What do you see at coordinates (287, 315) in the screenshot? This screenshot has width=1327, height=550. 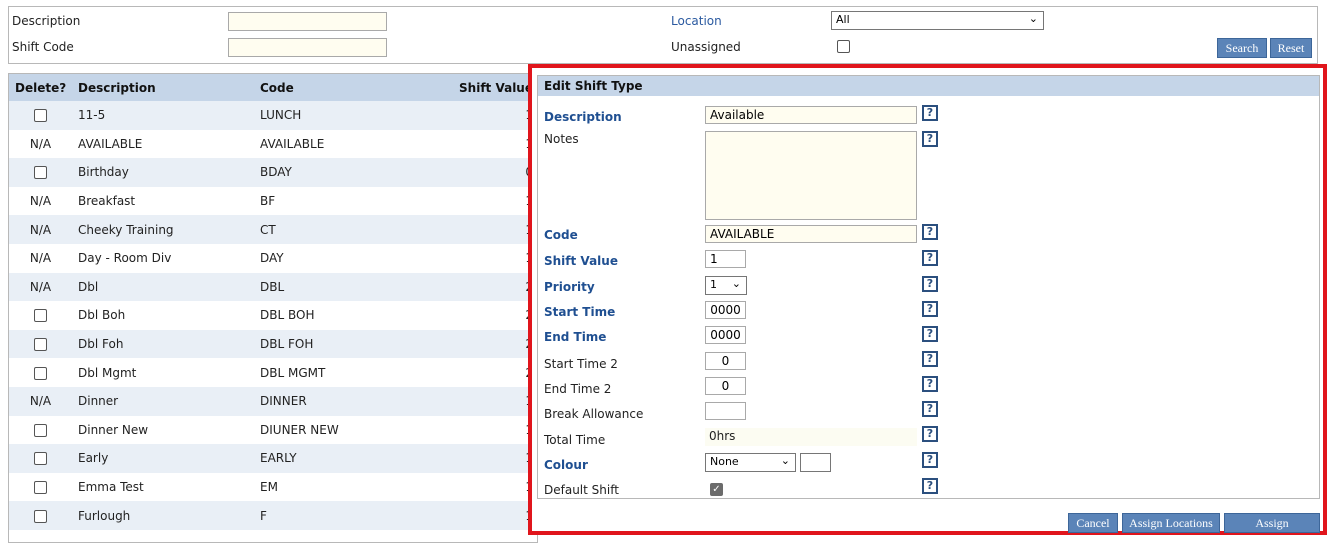 I see `row-code: DBL BOH` at bounding box center [287, 315].